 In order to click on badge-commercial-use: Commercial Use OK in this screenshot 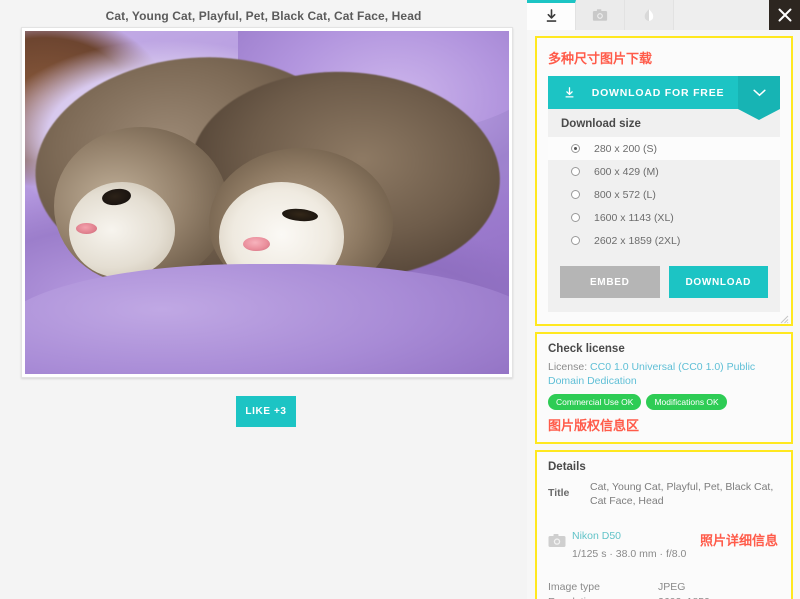, I will do `click(595, 402)`.